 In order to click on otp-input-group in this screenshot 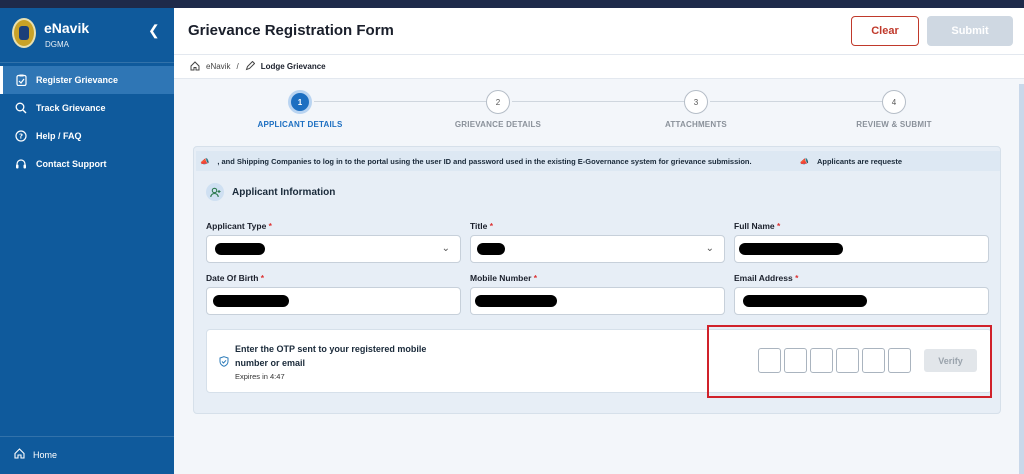, I will do `click(834, 360)`.